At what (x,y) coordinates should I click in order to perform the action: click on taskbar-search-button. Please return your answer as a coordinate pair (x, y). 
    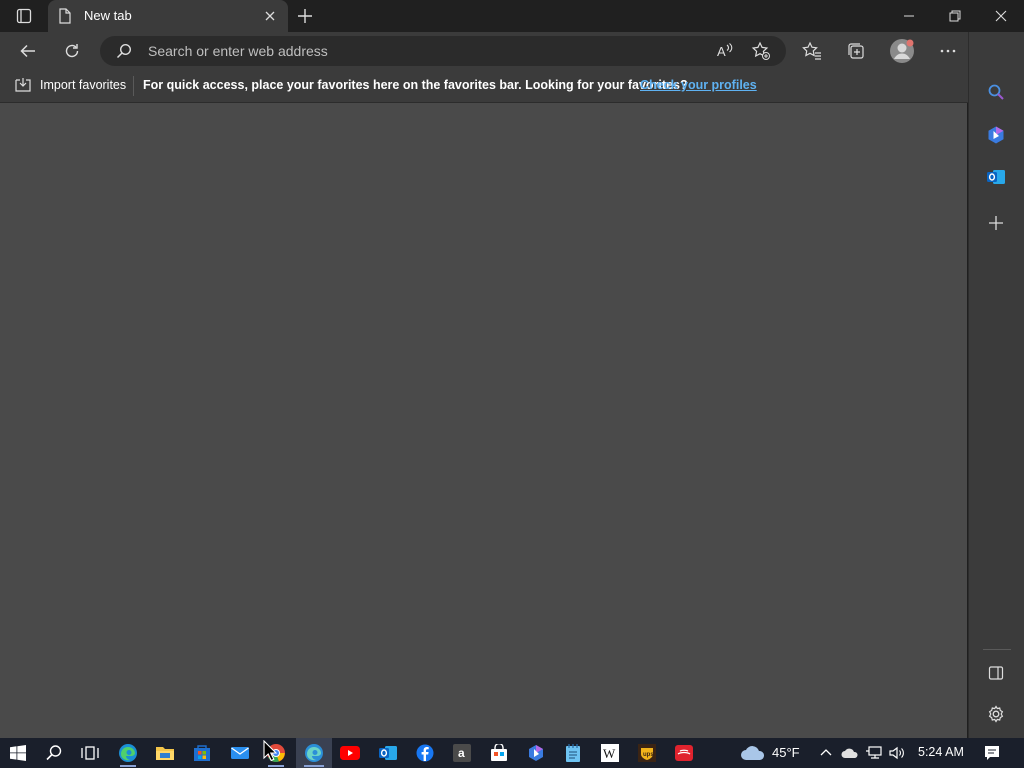
    Looking at the image, I should click on (54, 753).